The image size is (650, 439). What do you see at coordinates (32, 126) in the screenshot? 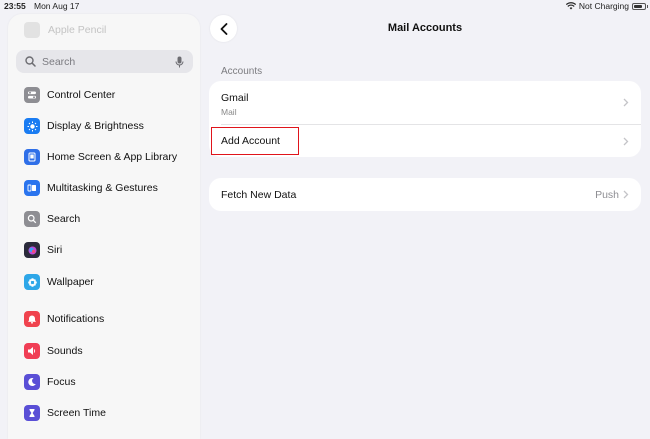
I see `sun-icon` at bounding box center [32, 126].